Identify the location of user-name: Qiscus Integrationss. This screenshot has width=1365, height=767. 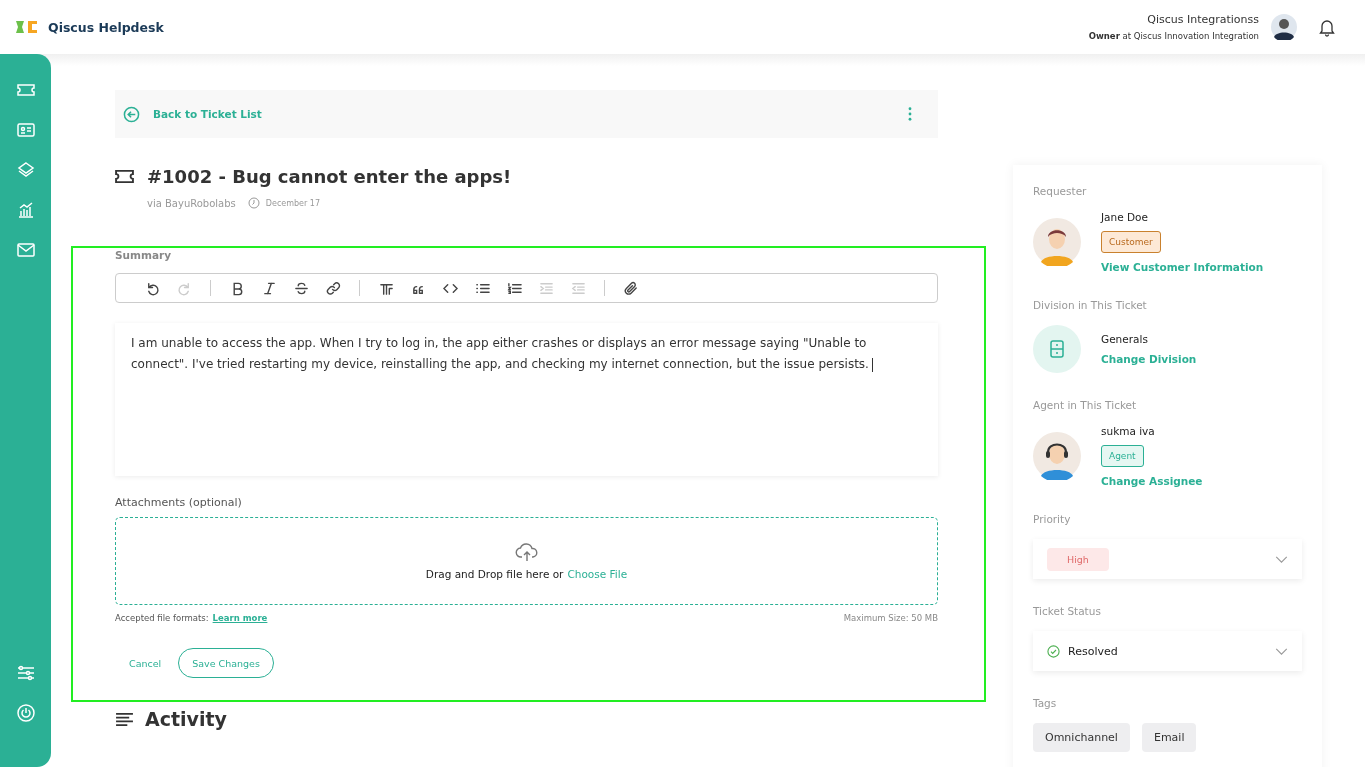
(1203, 19).